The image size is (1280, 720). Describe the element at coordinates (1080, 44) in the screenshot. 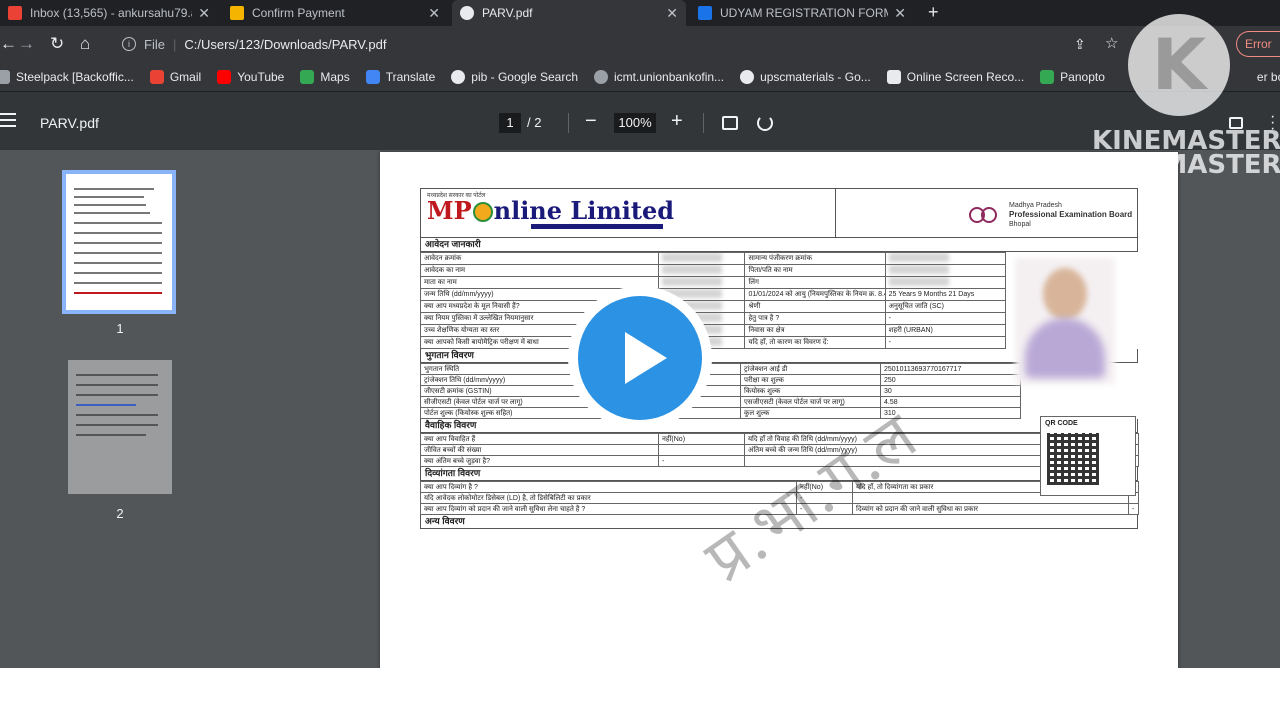

I see `share-icon: ⇪` at that location.